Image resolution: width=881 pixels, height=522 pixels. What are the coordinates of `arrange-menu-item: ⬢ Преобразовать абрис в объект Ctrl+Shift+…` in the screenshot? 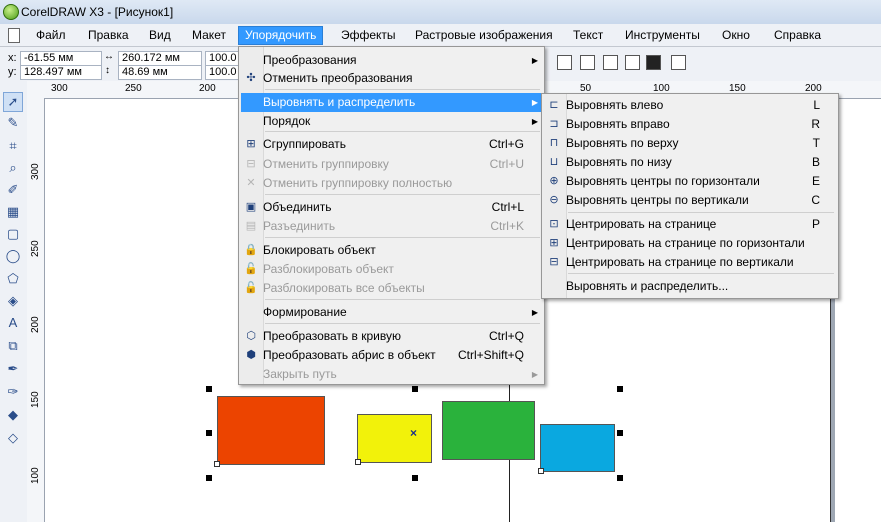 It's located at (391, 355).